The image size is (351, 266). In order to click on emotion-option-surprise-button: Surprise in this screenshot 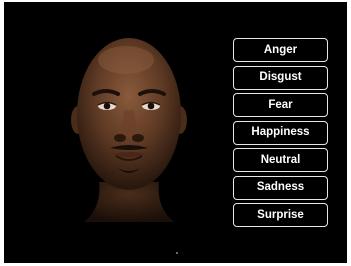, I will do `click(280, 215)`.